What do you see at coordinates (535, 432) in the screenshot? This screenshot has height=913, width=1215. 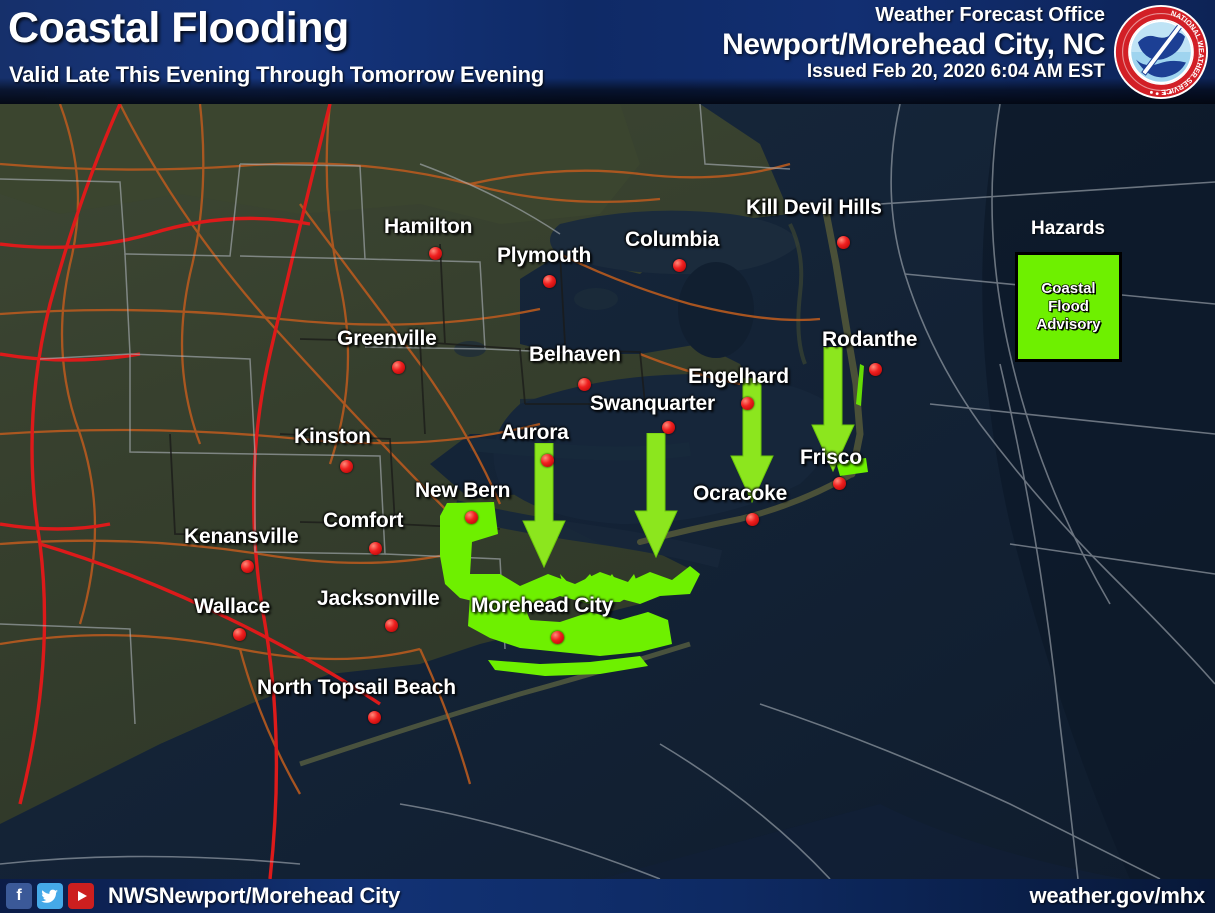 I see `city-label: Aurora` at bounding box center [535, 432].